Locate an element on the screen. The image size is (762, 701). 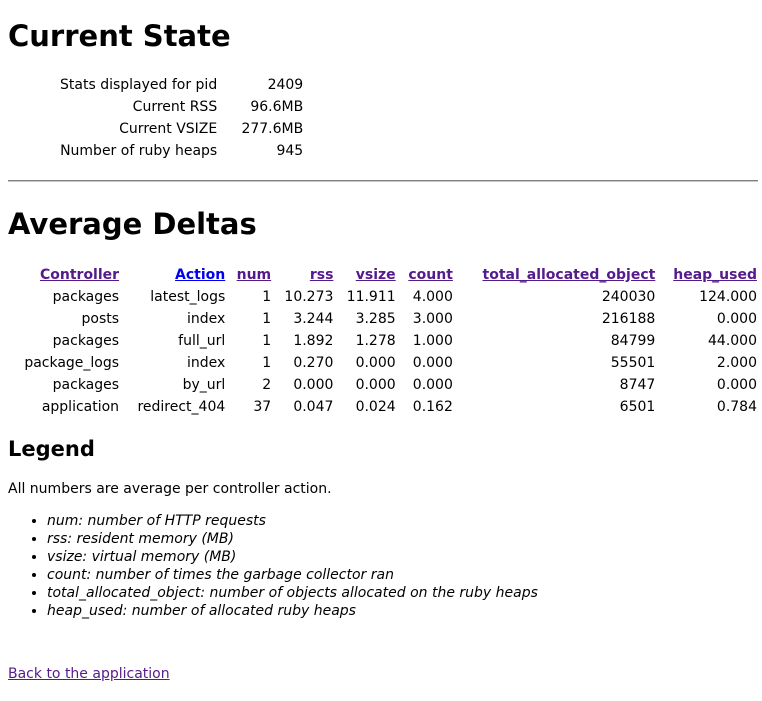
list-item: vsize: virtual memory (MB) is located at coordinates (292, 557).